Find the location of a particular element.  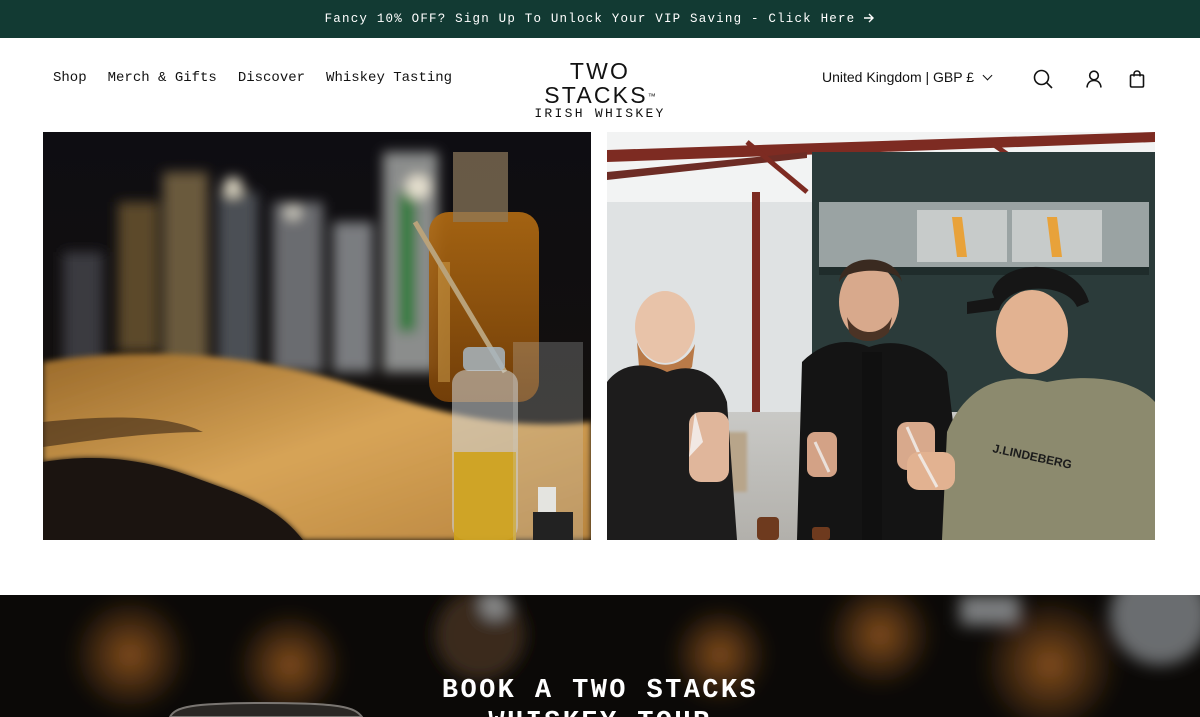

country-selector: United Kingdom | GBP £ is located at coordinates (907, 77).